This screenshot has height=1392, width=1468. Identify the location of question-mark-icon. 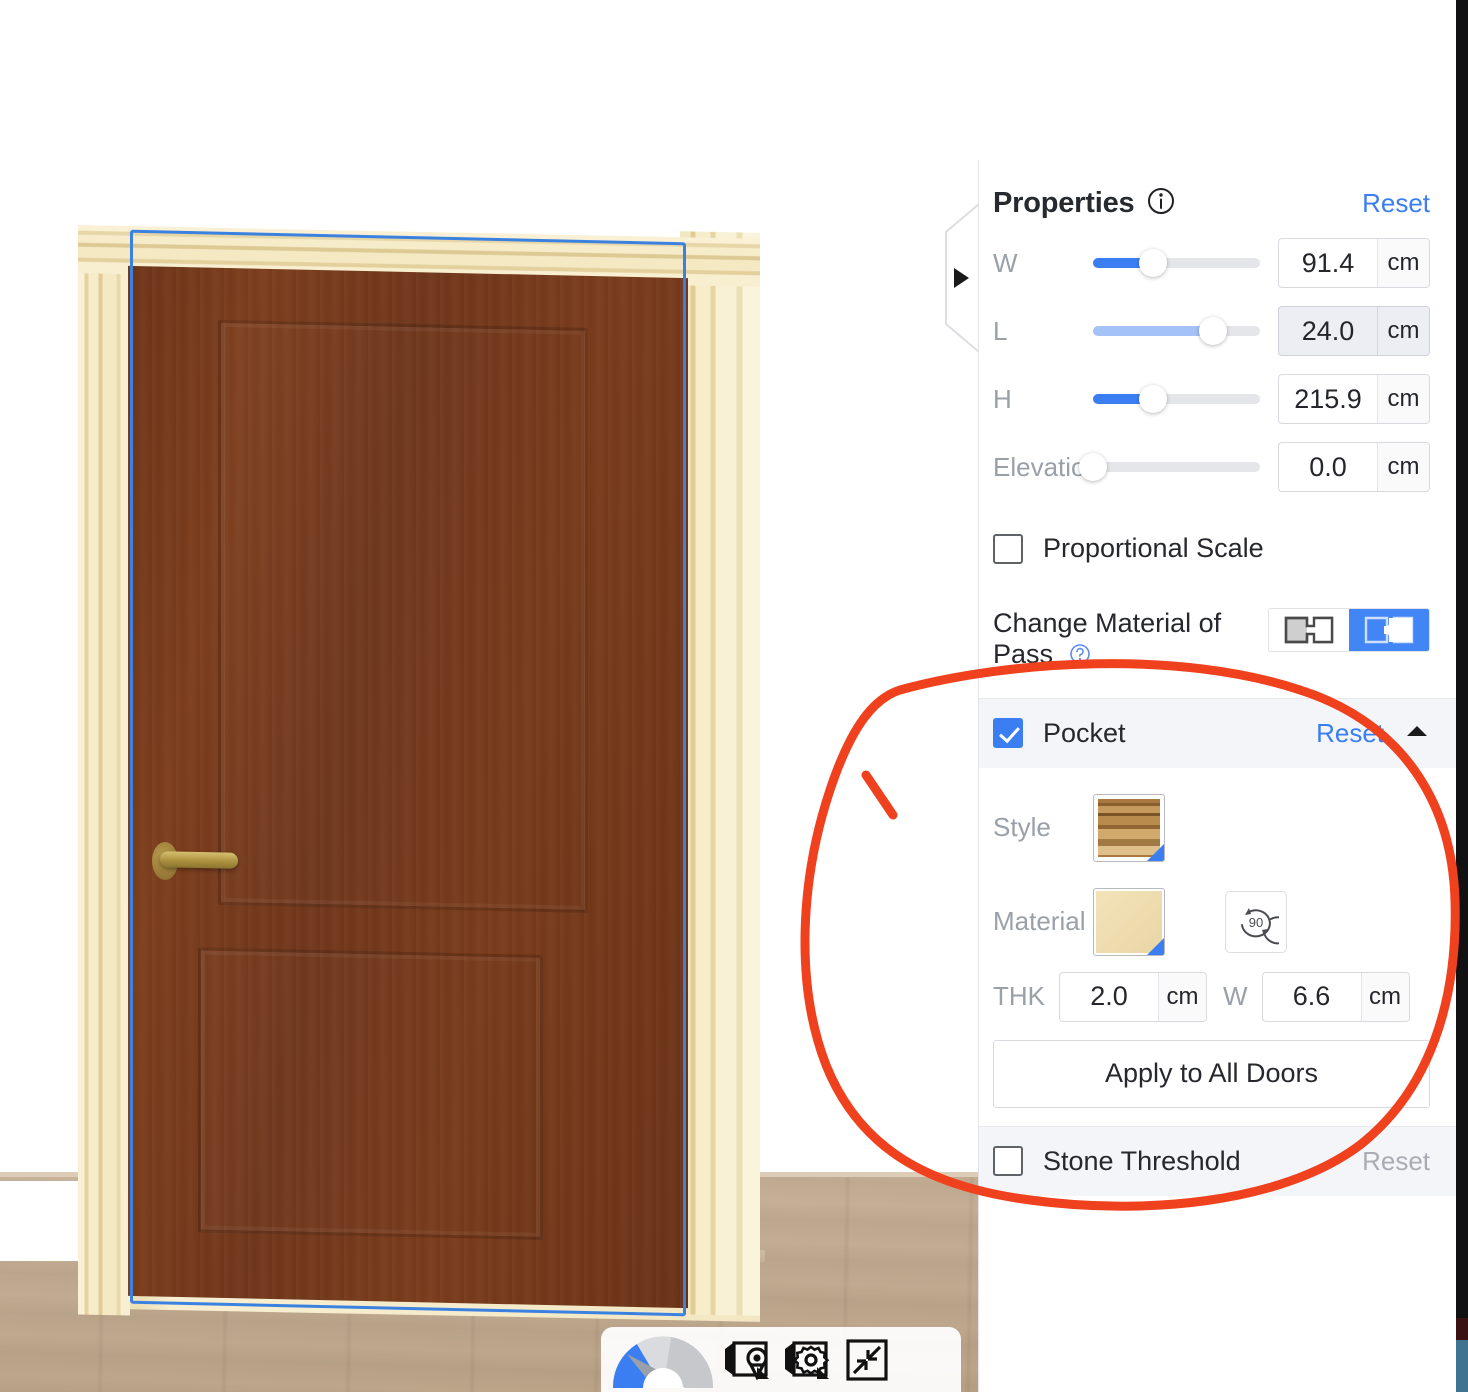
(1080, 656).